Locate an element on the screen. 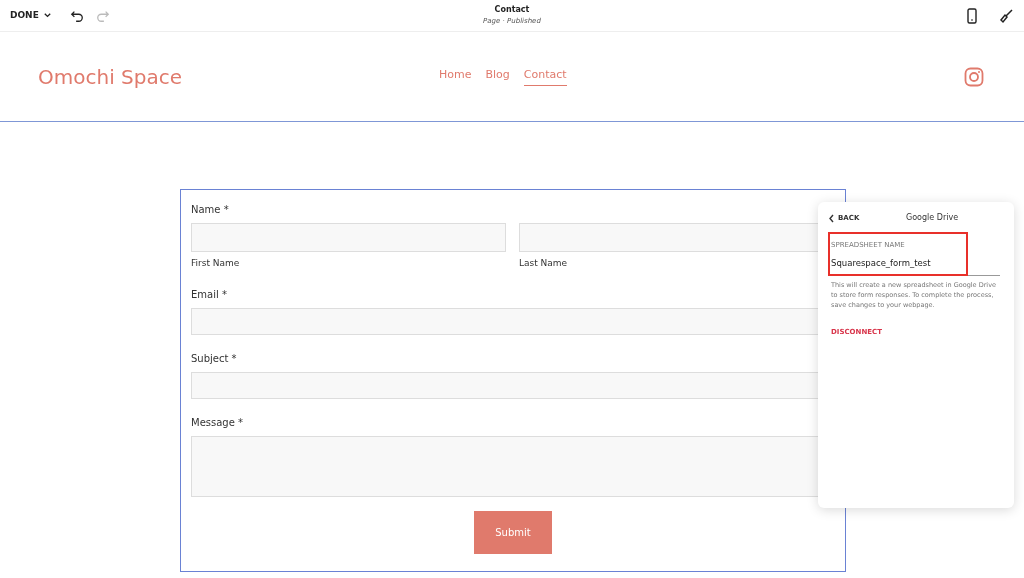  submit-button: Submit is located at coordinates (513, 532).